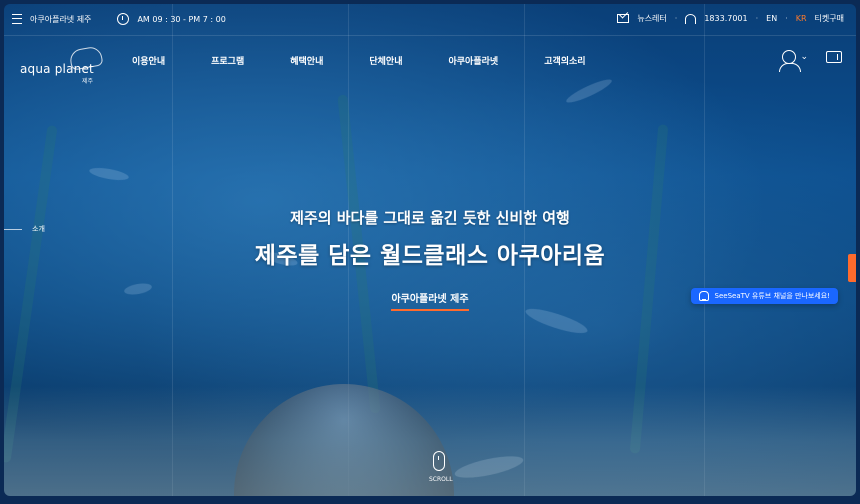 The height and width of the screenshot is (504, 860). I want to click on logo-subtext: 제주, so click(88, 81).